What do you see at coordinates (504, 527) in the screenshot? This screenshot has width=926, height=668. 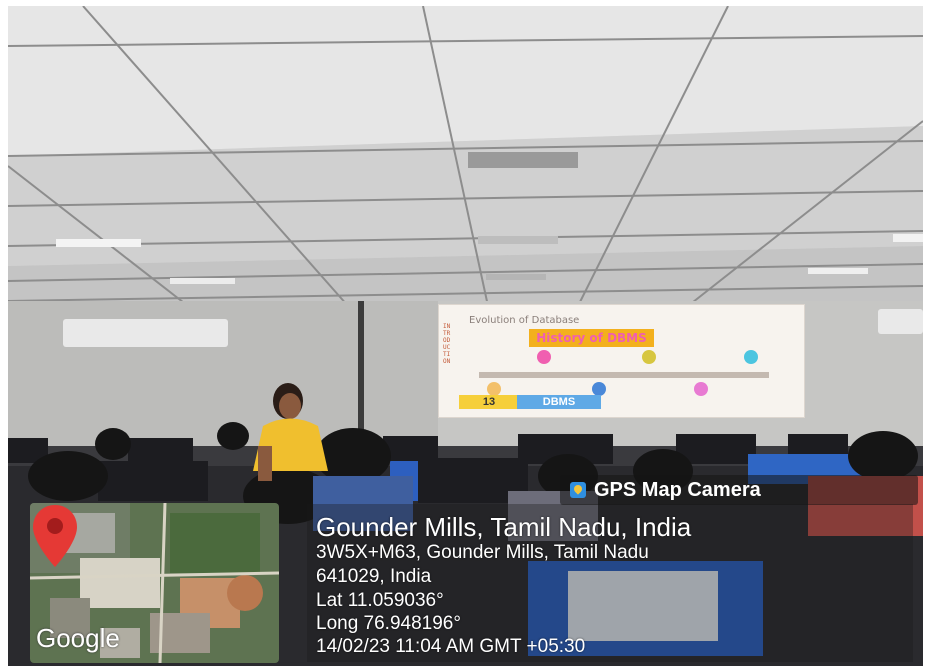 I see `location-title: Gounder Mills, Tamil Nadu, India` at bounding box center [504, 527].